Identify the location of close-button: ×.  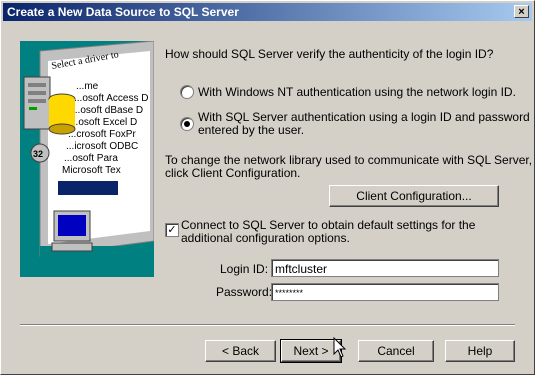
(521, 11).